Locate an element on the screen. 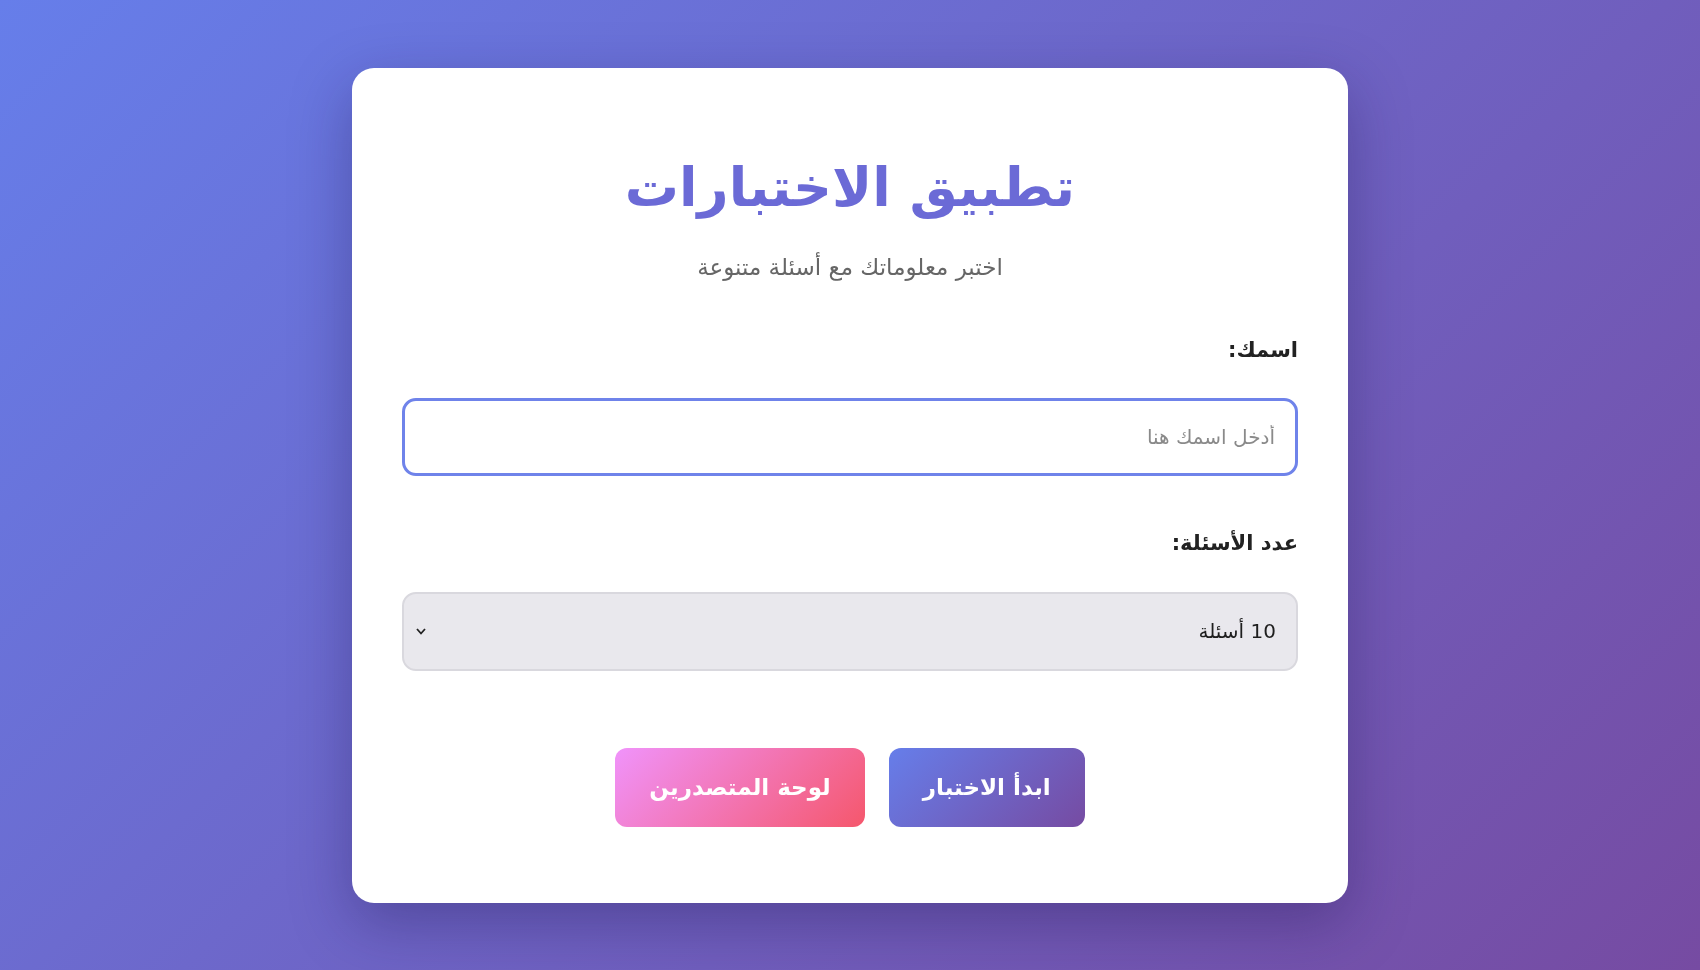  field-label: اسمك: is located at coordinates (1263, 350).